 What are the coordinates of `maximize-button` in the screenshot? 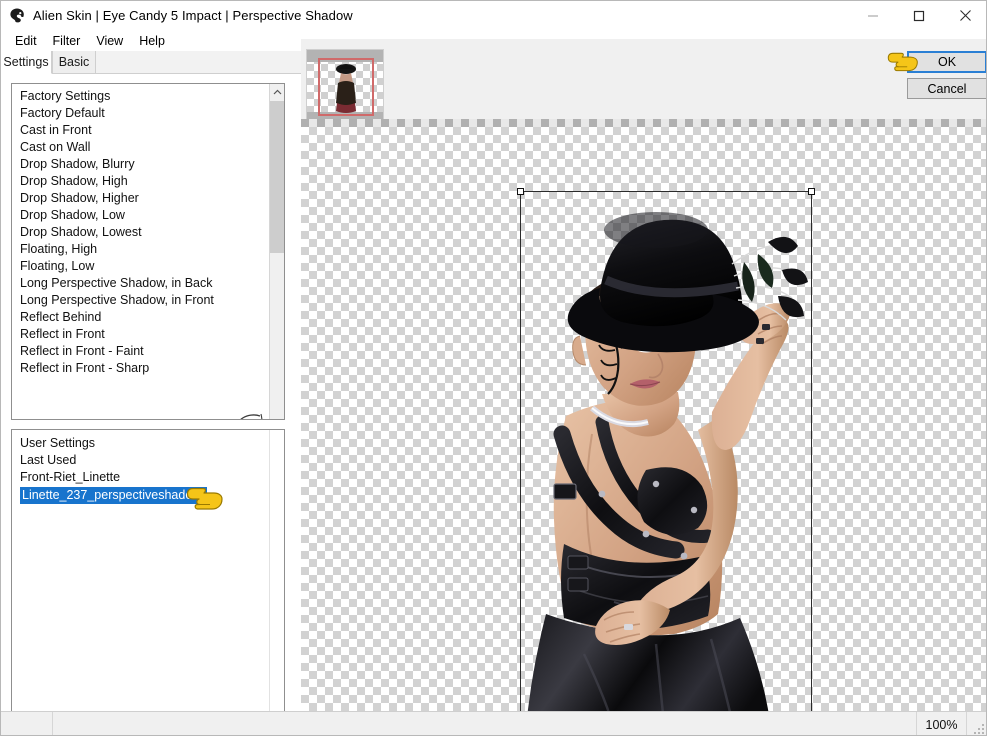 It's located at (919, 15).